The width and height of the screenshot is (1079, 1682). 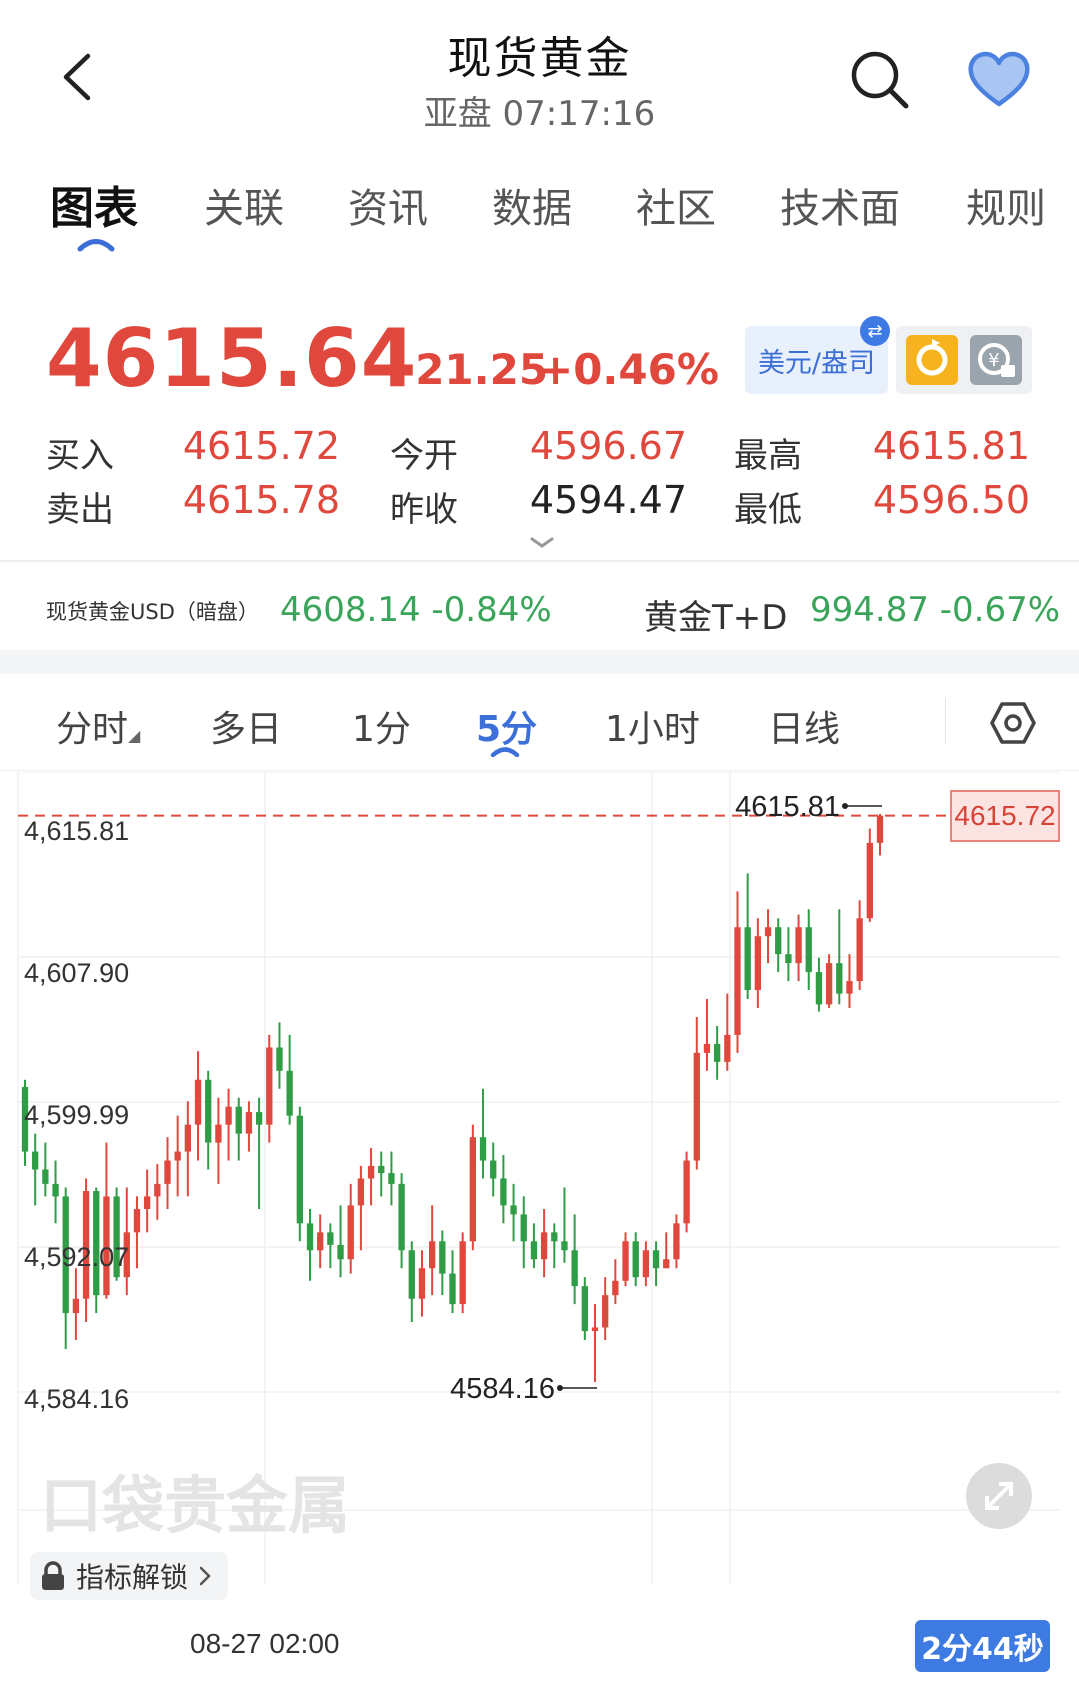 What do you see at coordinates (879, 79) in the screenshot?
I see `search-icon` at bounding box center [879, 79].